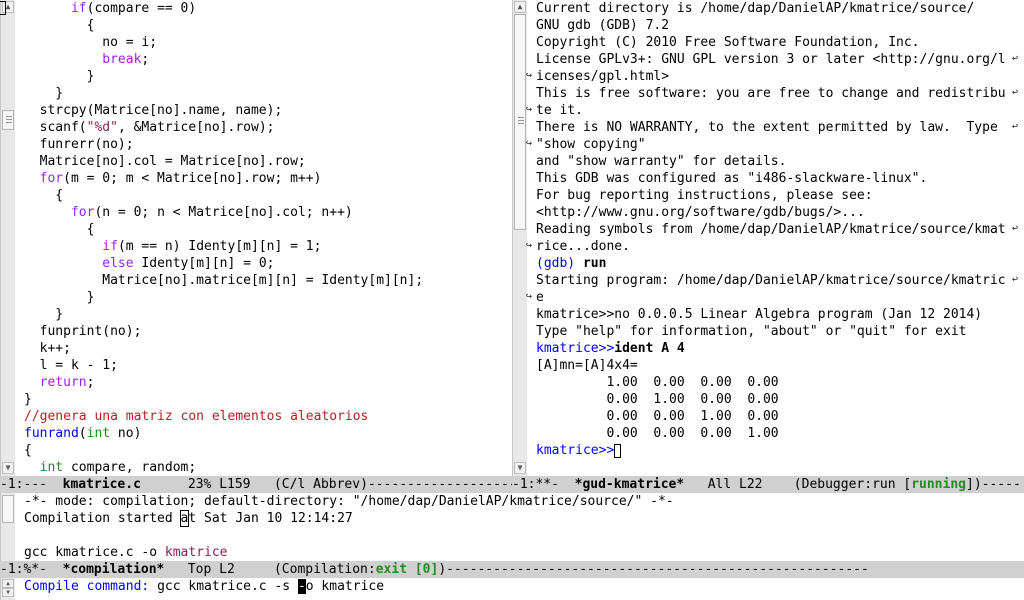 The image size is (1024, 600). I want to click on modeline-mode: (Compilation:, so click(325, 569).